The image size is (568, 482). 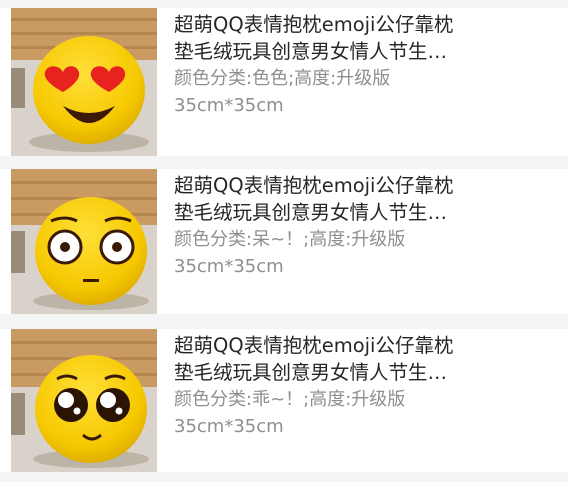 I want to click on sku-spec-line: 颜色分类:乖~！;高度:升级版, so click(x=290, y=399).